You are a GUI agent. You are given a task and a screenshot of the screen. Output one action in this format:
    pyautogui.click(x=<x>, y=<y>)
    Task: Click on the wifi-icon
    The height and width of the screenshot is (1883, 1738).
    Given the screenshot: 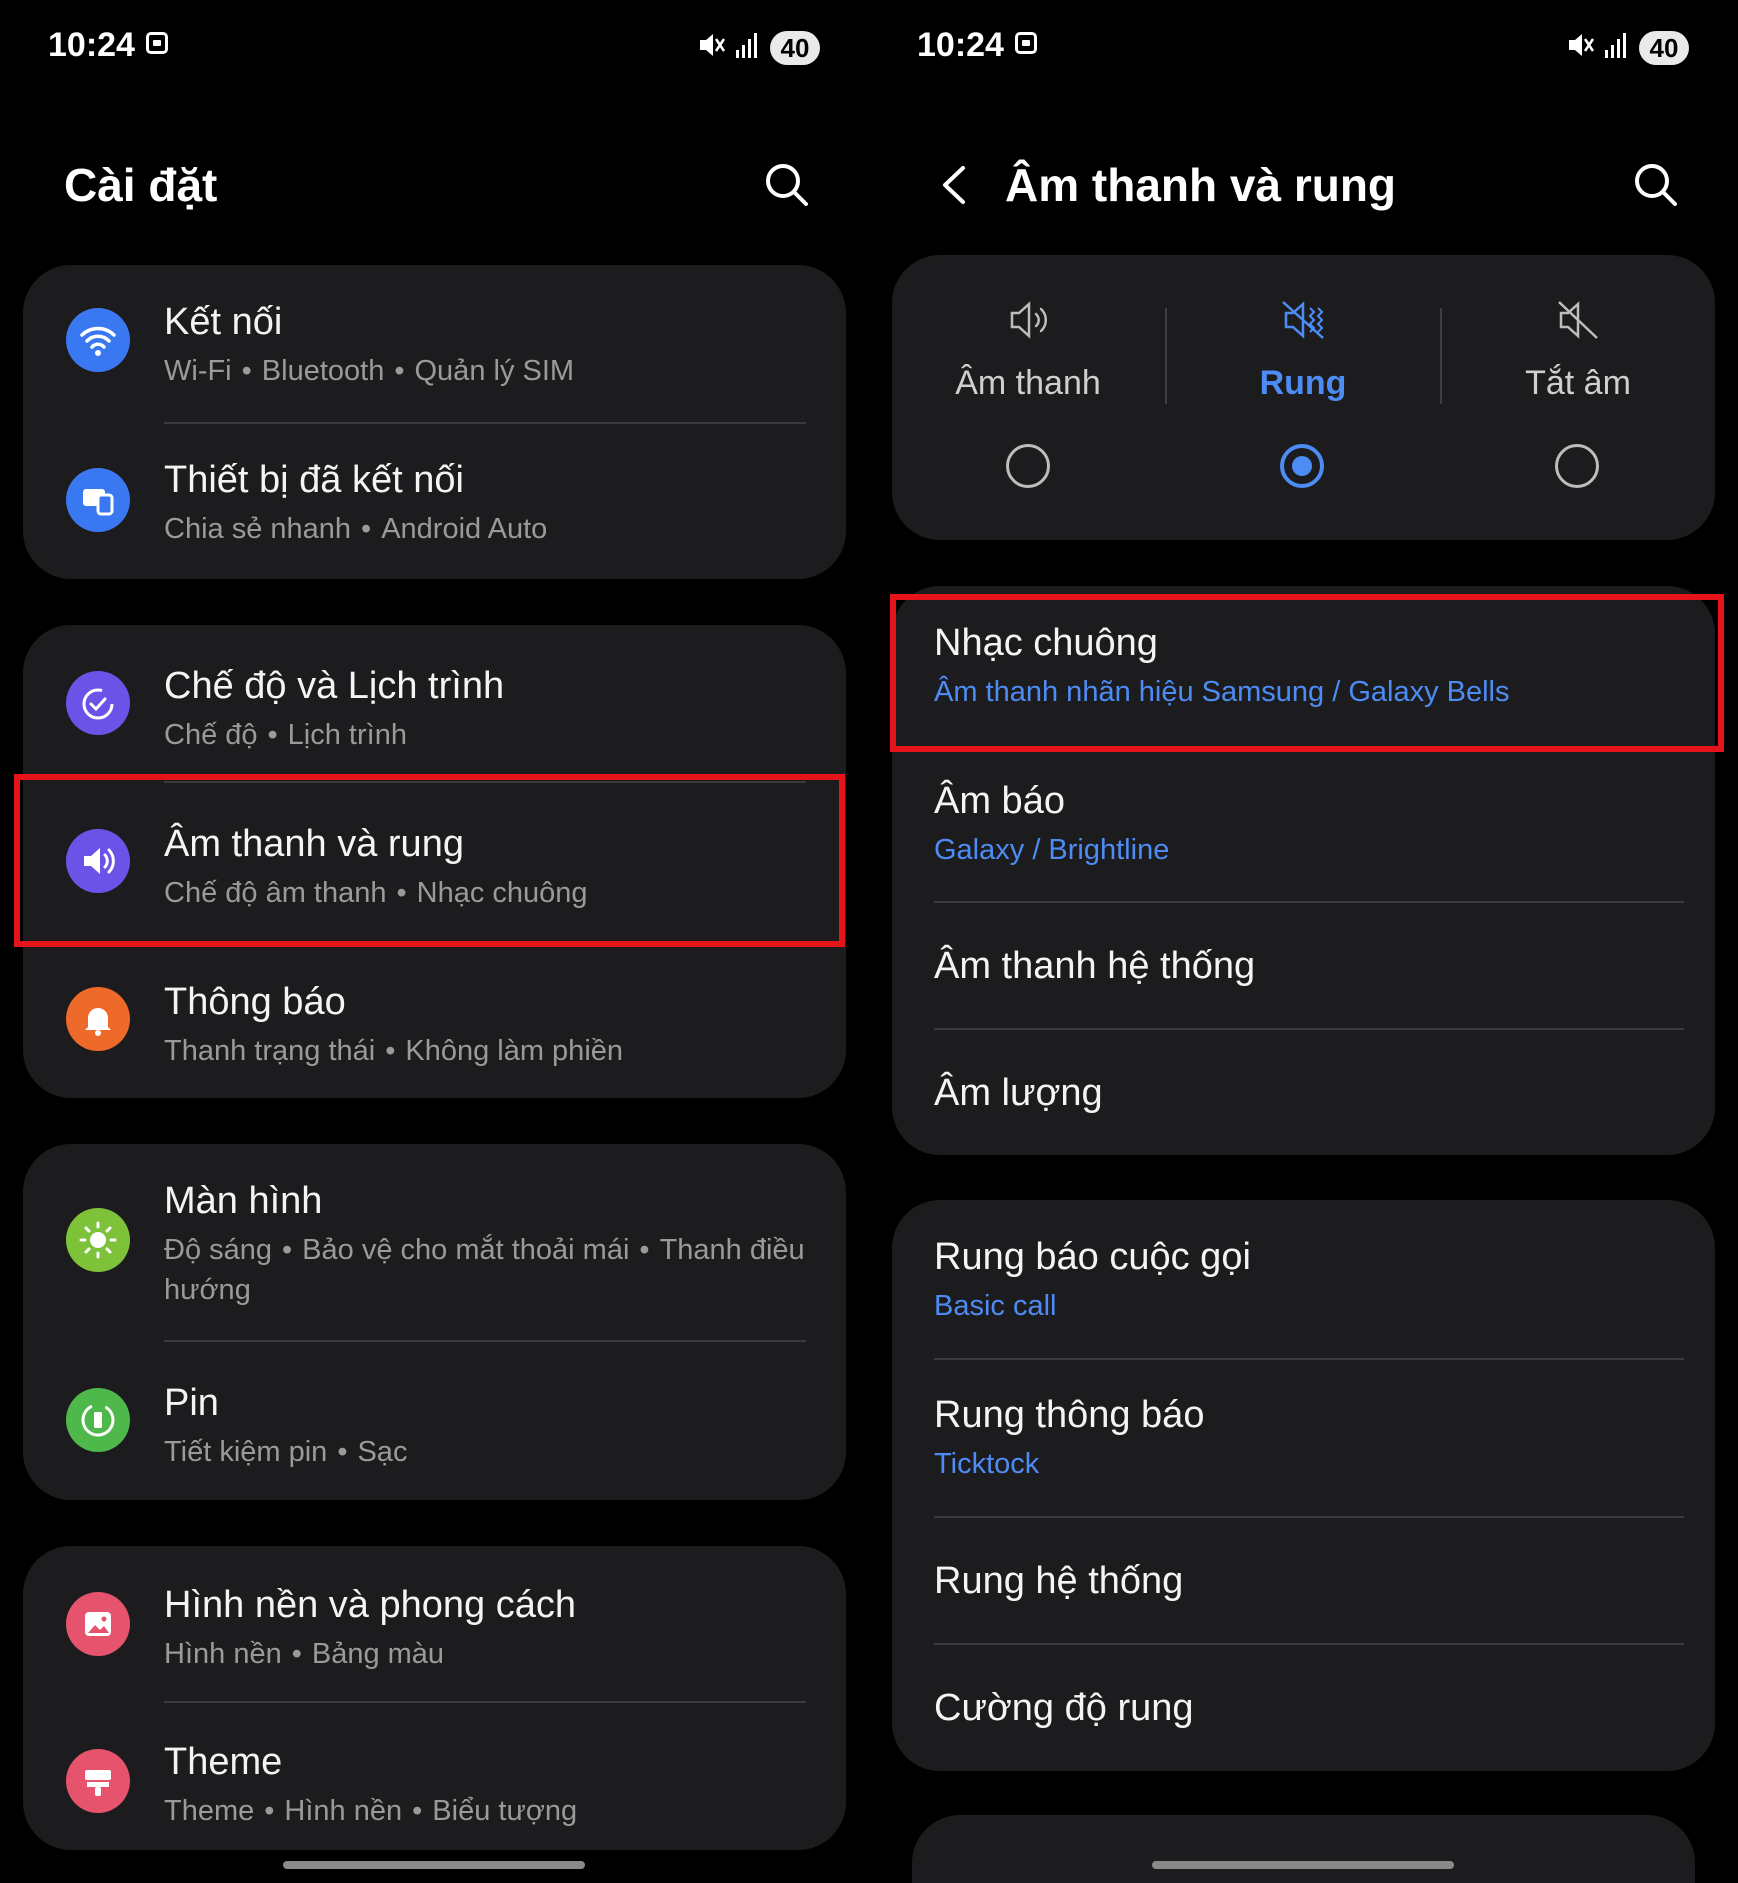 What is the action you would take?
    pyautogui.click(x=98, y=340)
    